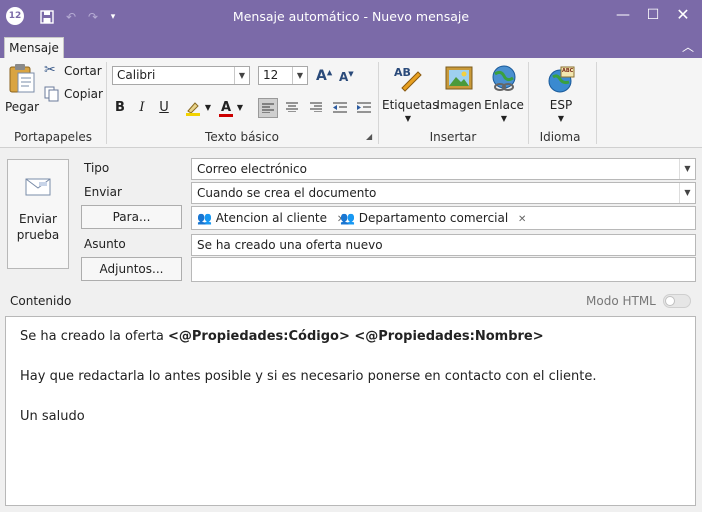 The height and width of the screenshot is (512, 702). Describe the element at coordinates (443, 245) in the screenshot. I see `subject-input: Se ha creado una oferta nuevo` at that location.